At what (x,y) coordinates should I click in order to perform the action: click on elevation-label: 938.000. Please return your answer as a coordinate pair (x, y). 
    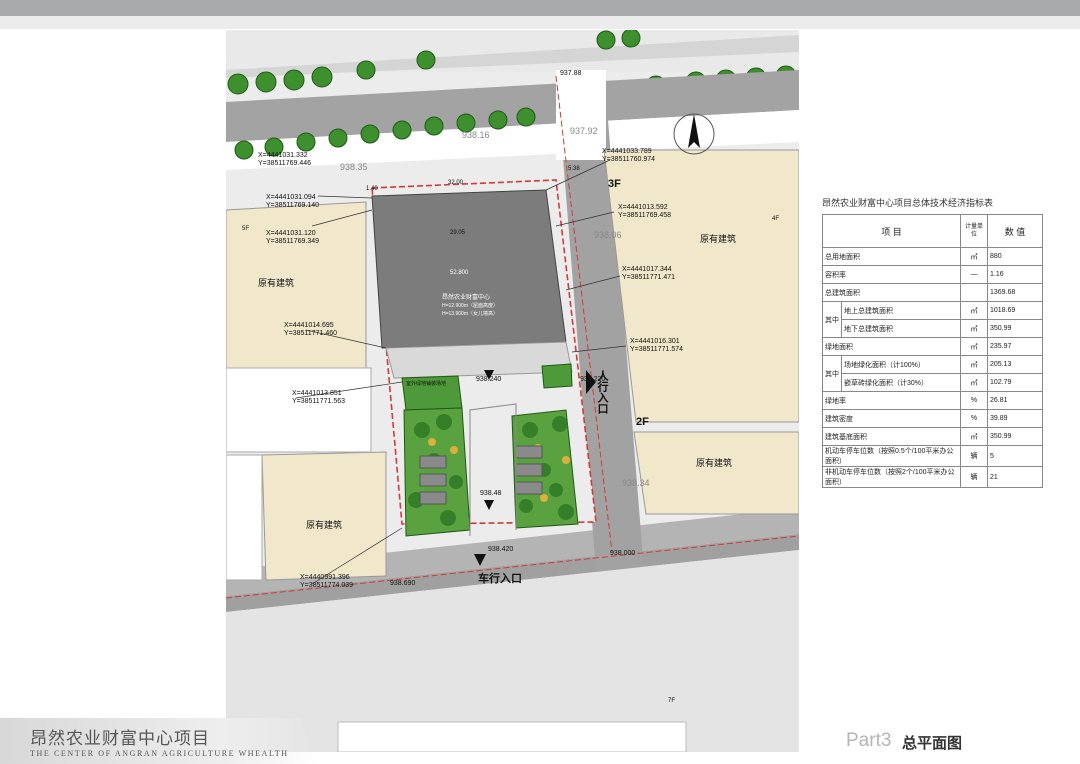
    Looking at the image, I should click on (623, 553).